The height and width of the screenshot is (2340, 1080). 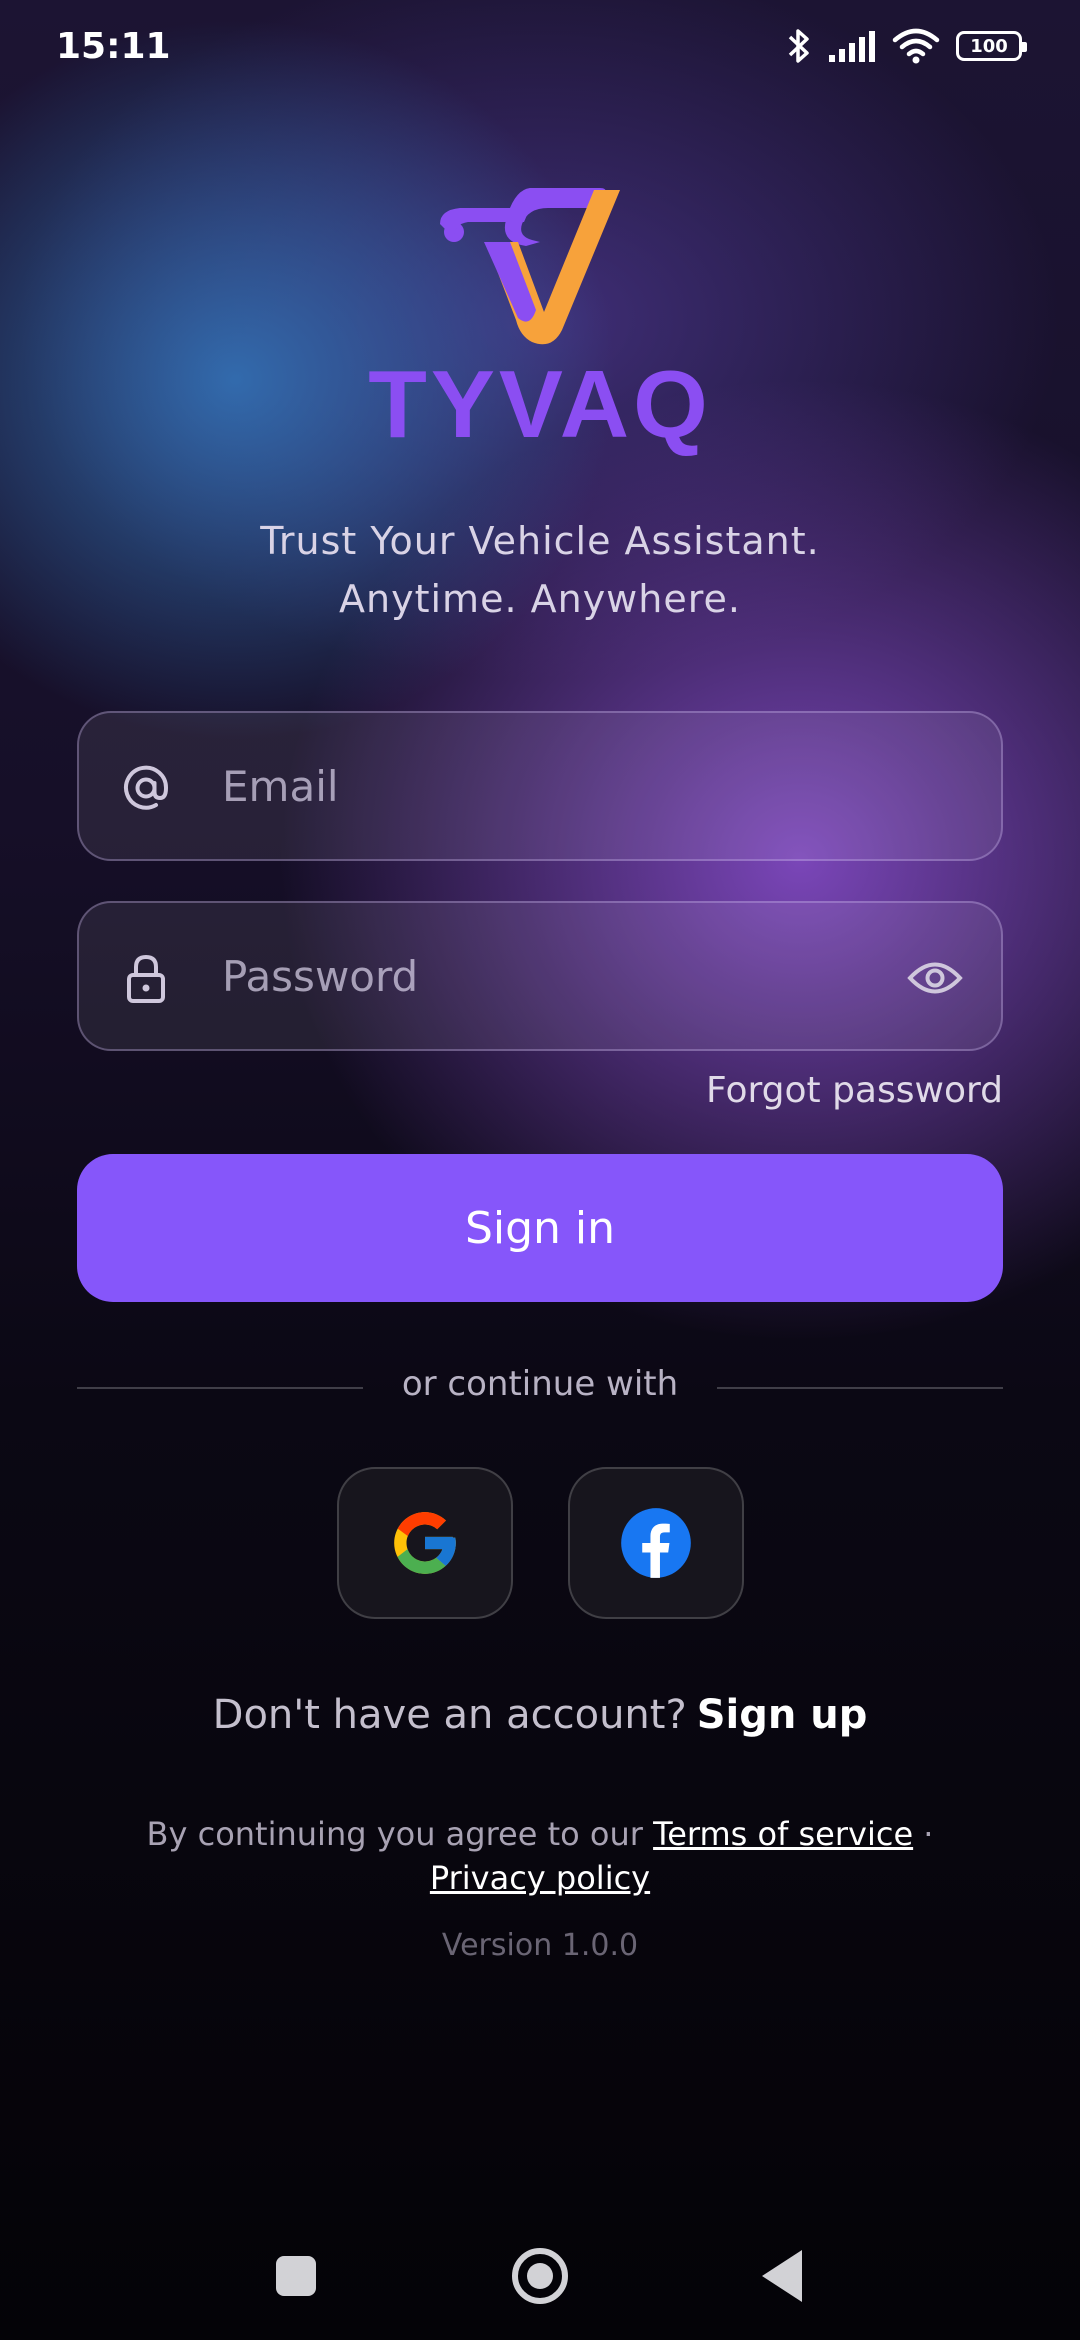 I want to click on google-icon, so click(x=425, y=1543).